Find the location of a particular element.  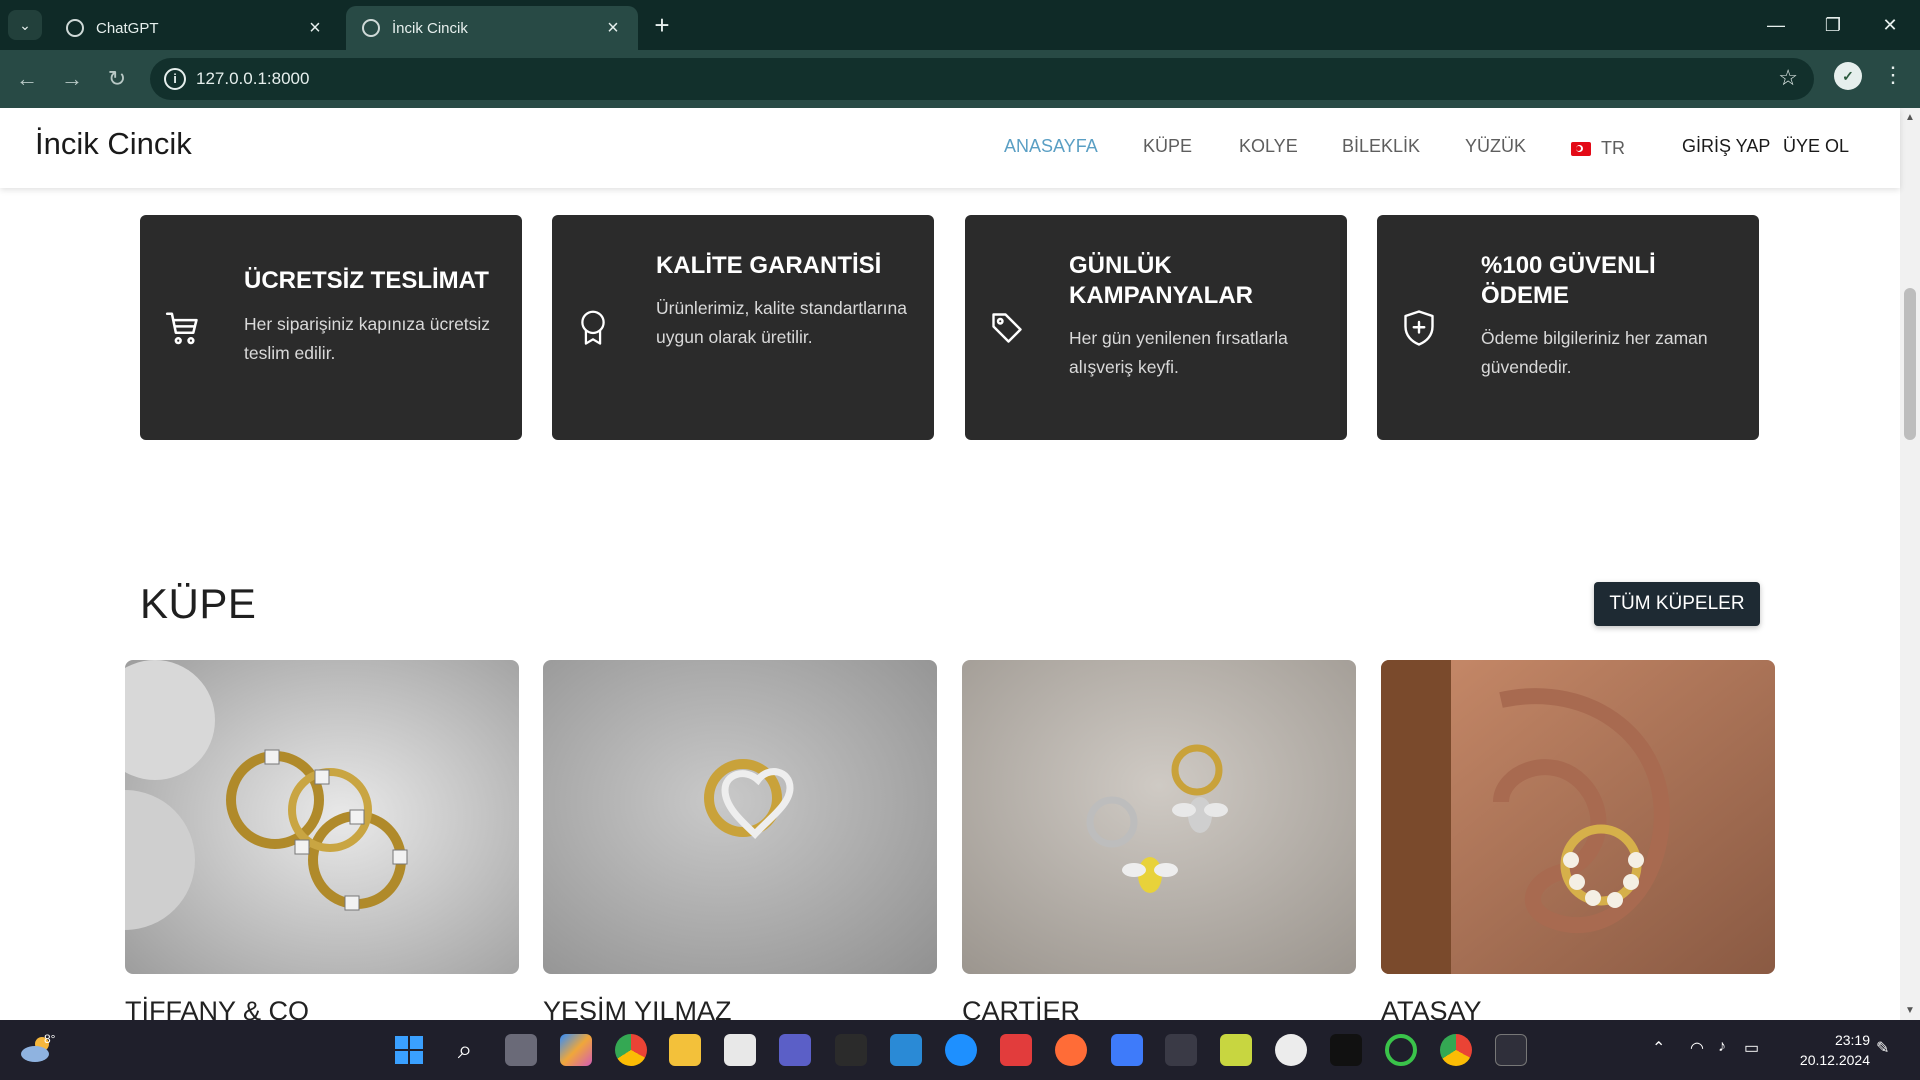

copilot-icon is located at coordinates (576, 1050).